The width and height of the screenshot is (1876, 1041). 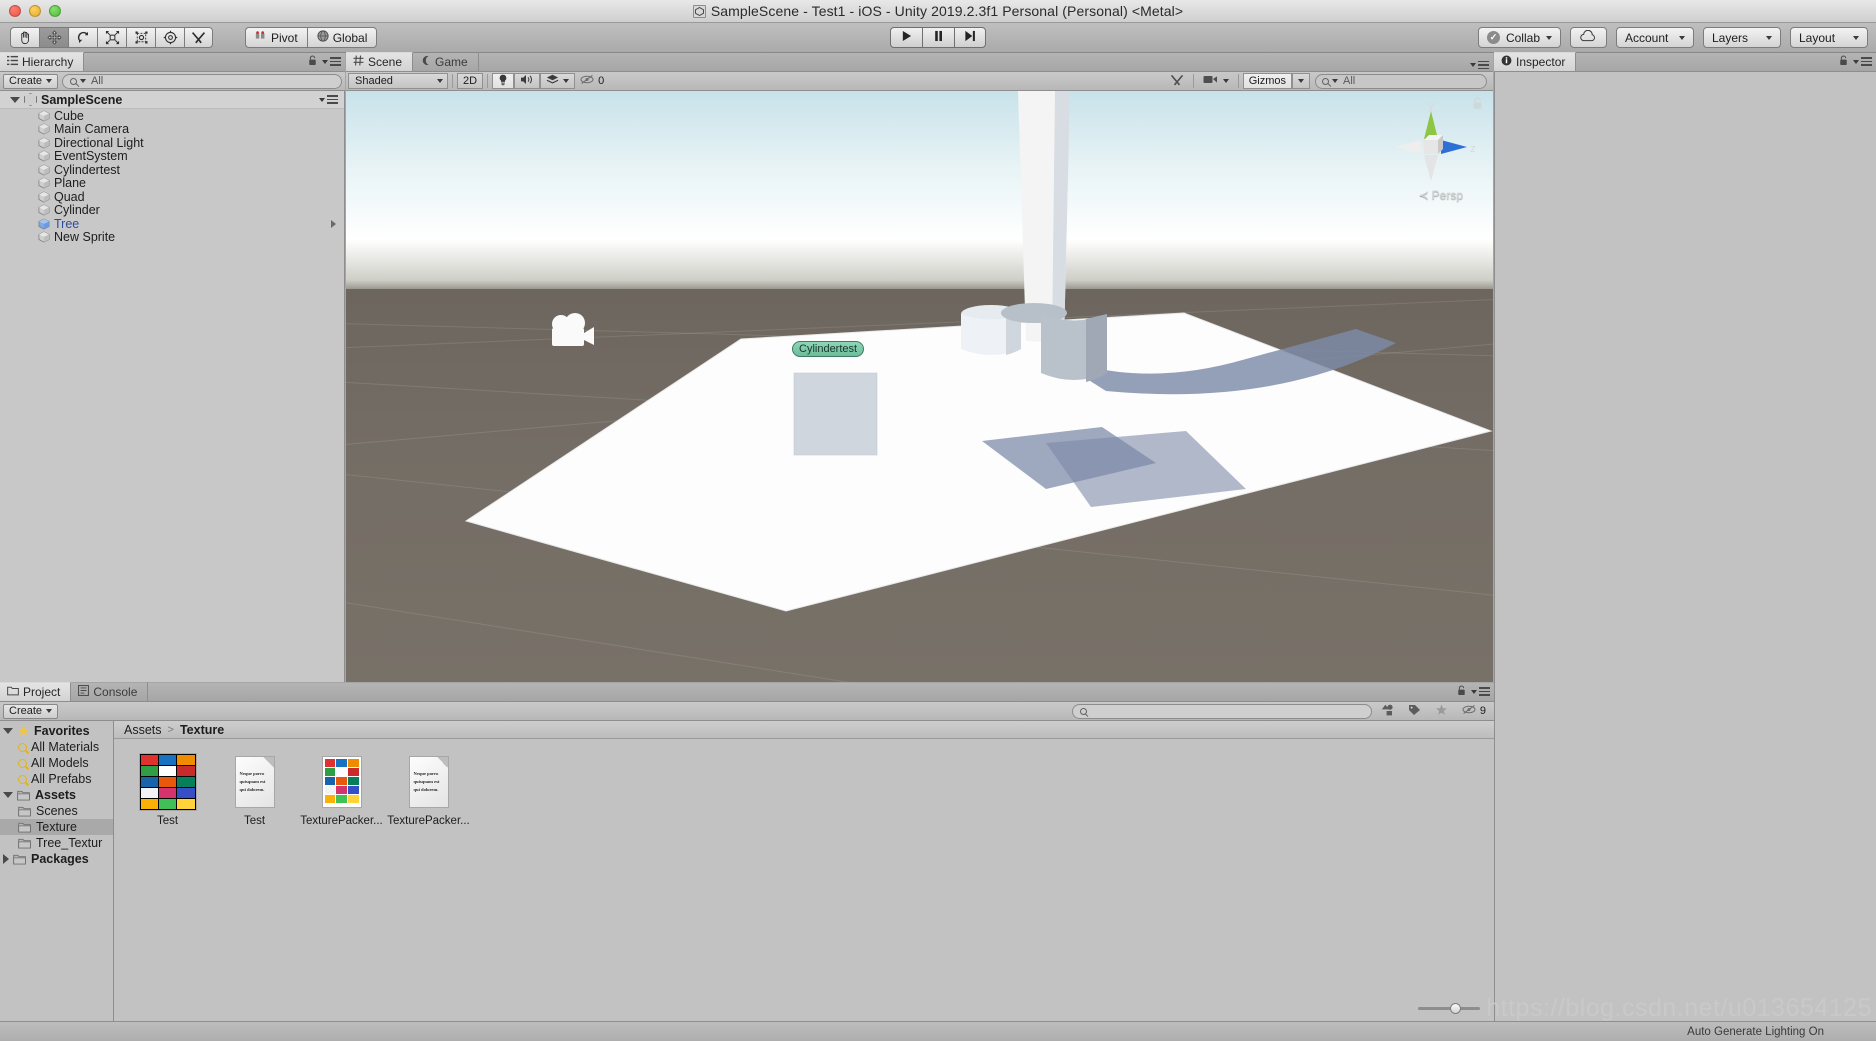 I want to click on project-tree-item-texture: Texture, so click(x=56, y=827).